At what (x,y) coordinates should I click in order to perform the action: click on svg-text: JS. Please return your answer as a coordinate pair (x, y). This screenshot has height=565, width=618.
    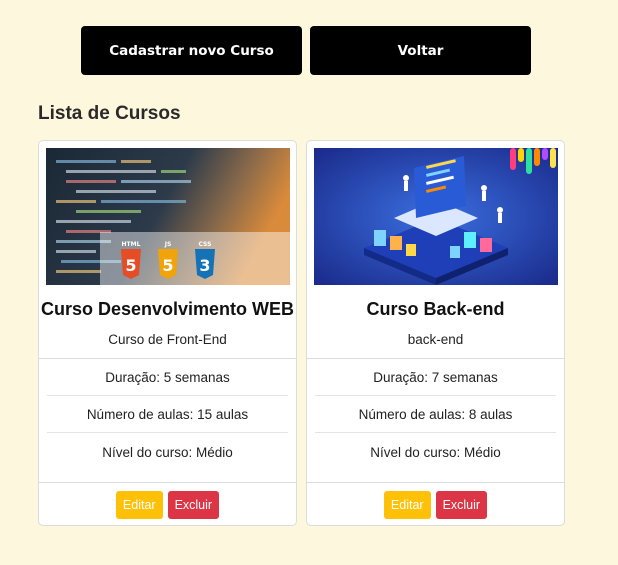
    Looking at the image, I should click on (168, 244).